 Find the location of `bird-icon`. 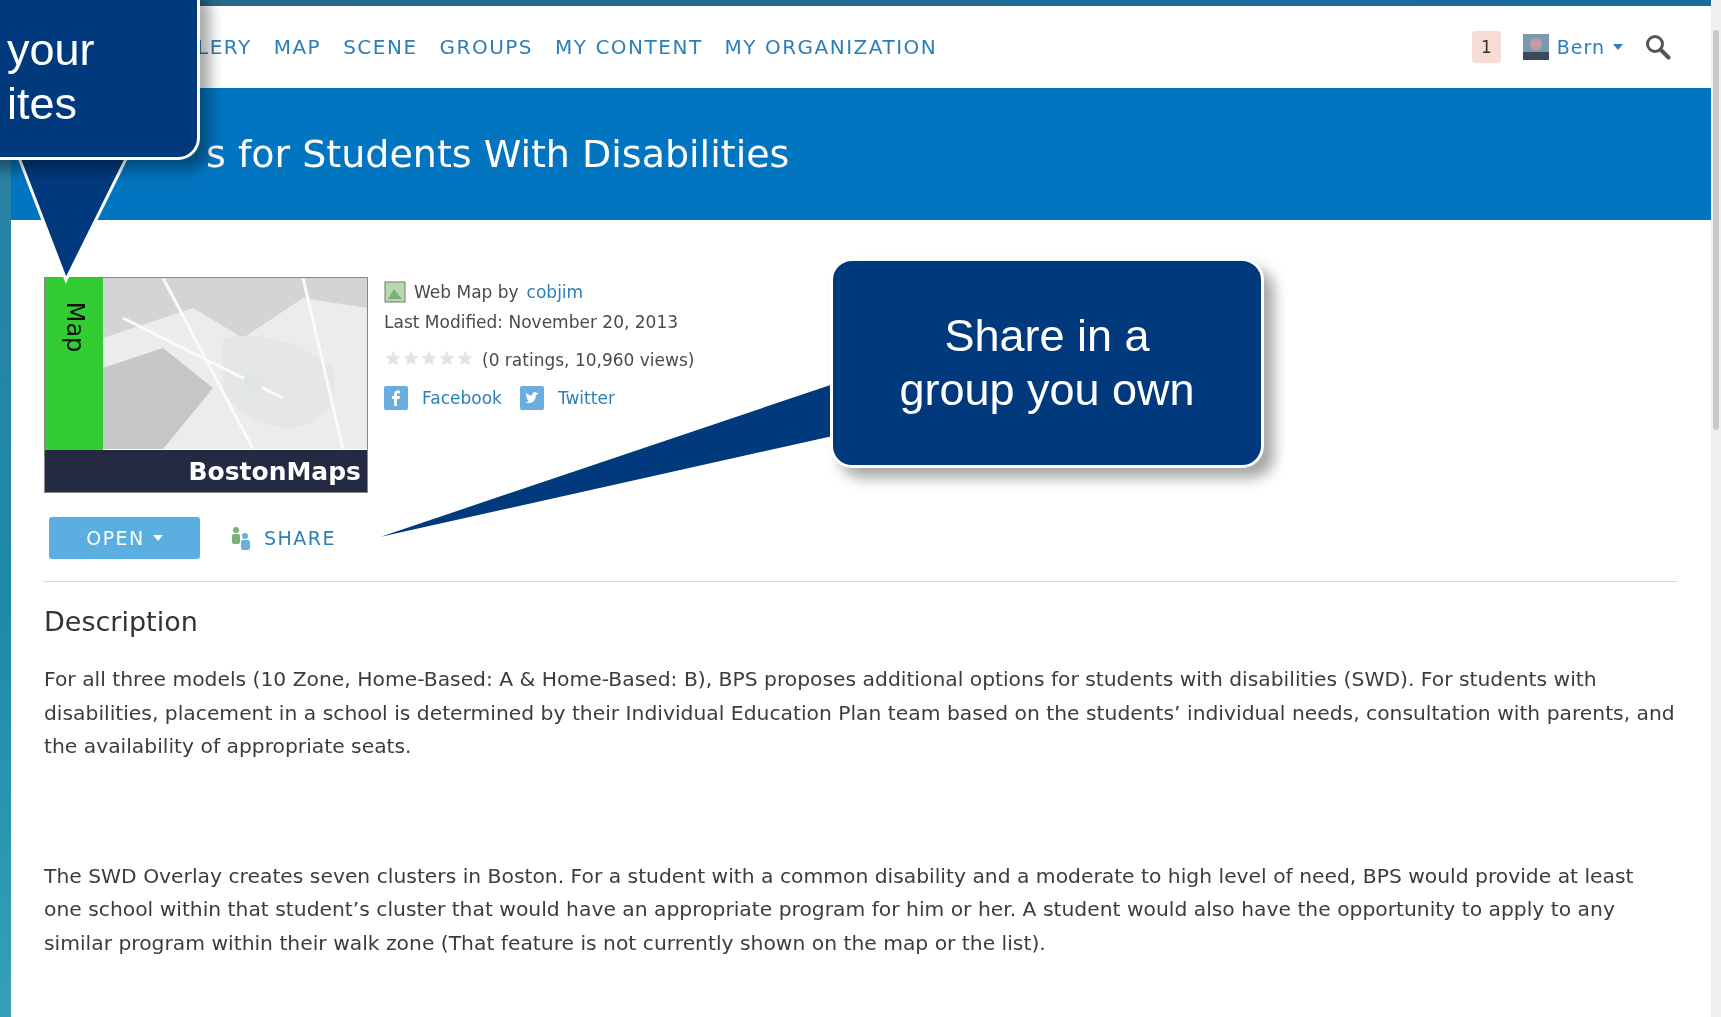

bird-icon is located at coordinates (531, 398).